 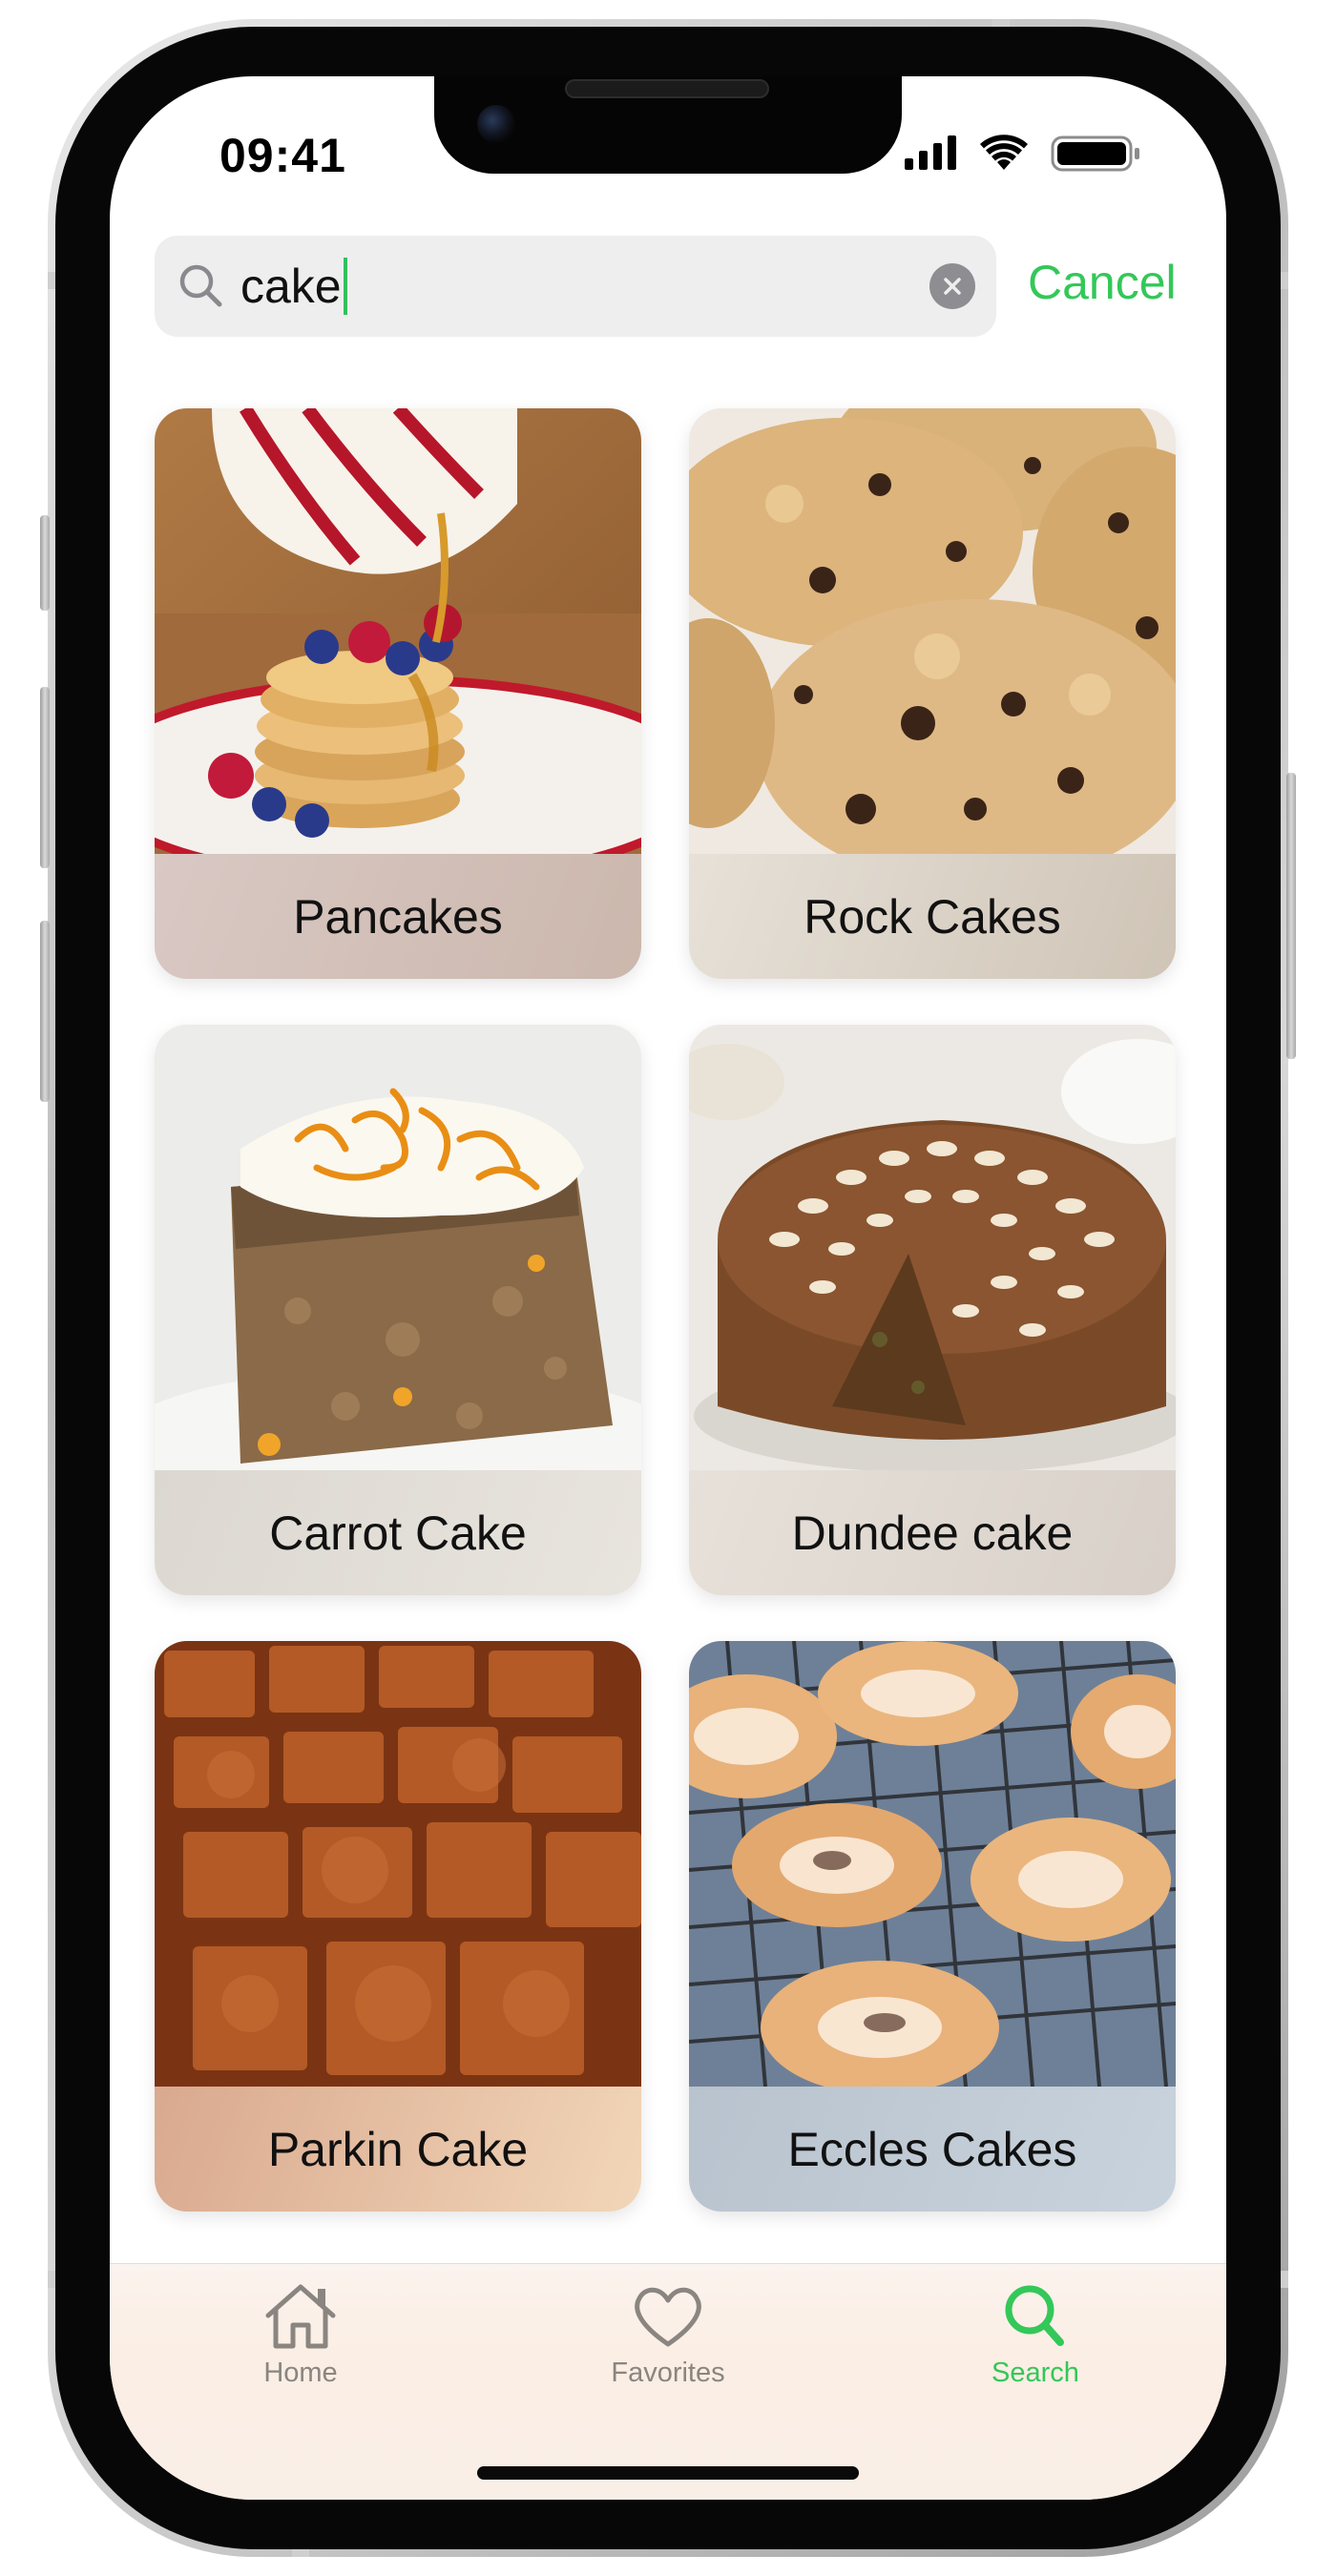 I want to click on result-card-dundee-cake: Dundee cake, so click(x=932, y=1310).